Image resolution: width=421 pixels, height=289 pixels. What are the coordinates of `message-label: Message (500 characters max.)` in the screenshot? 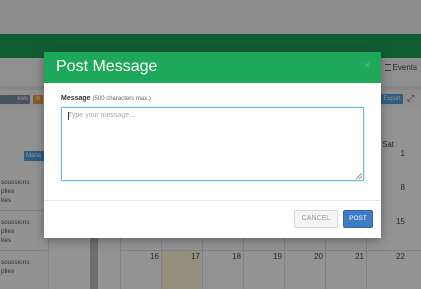 It's located at (106, 98).